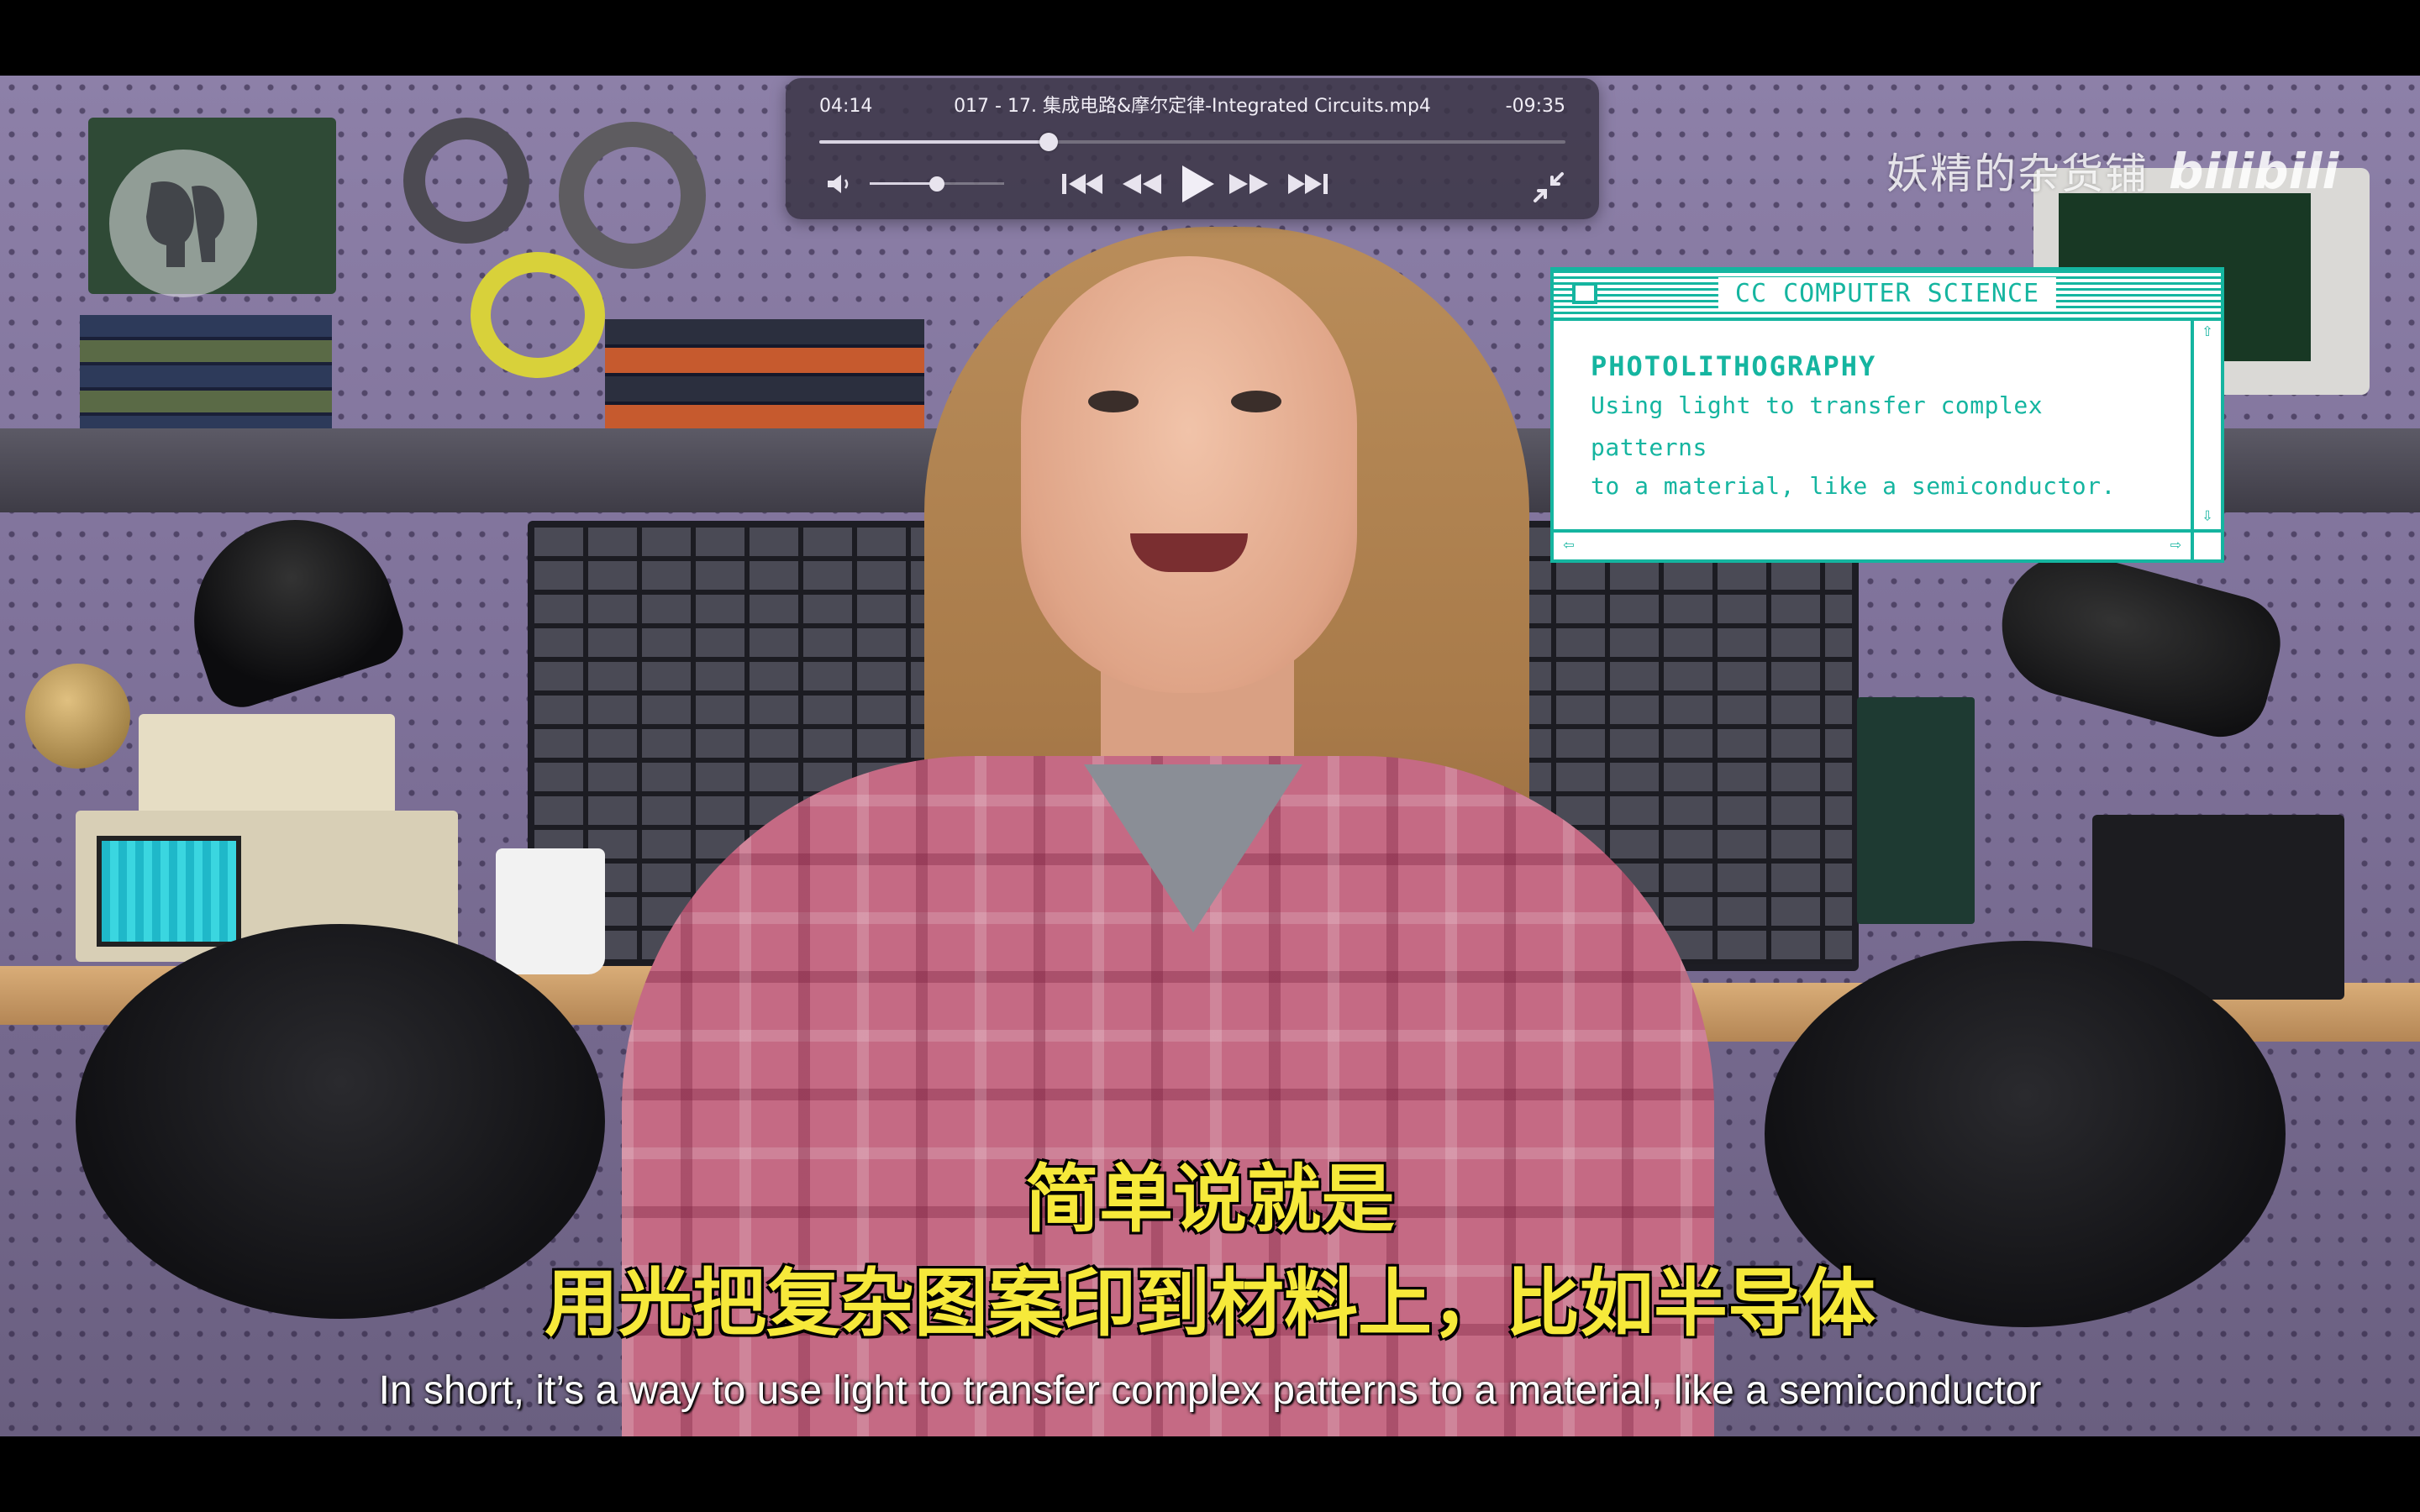 The width and height of the screenshot is (2420, 1512). Describe the element at coordinates (2139, 643) in the screenshot. I see `heat-gun` at that location.